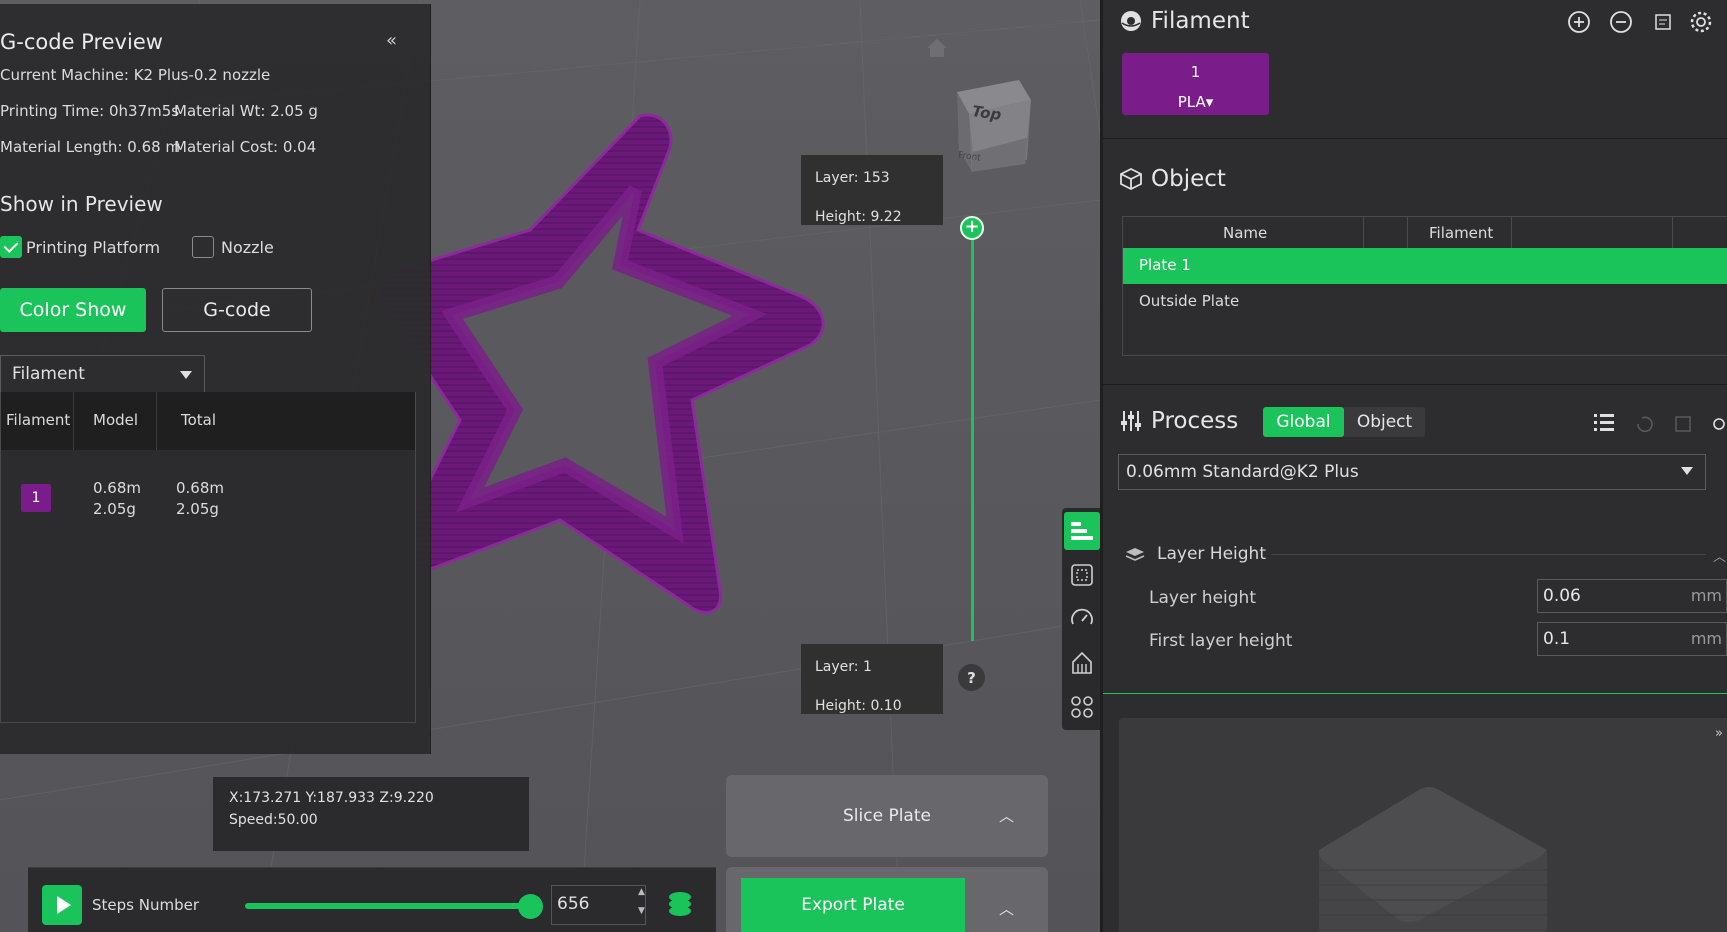  Describe the element at coordinates (1701, 22) in the screenshot. I see `filament-settings-gear-icon` at that location.